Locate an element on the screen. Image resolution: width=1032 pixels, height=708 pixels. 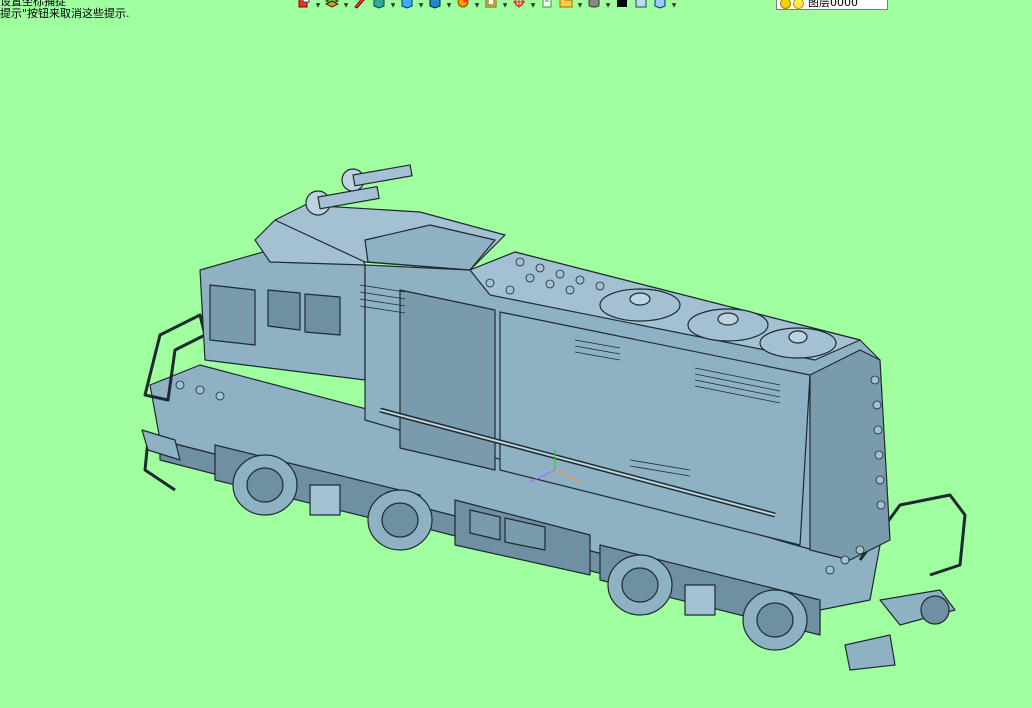
measure-icon is located at coordinates (491, 4).